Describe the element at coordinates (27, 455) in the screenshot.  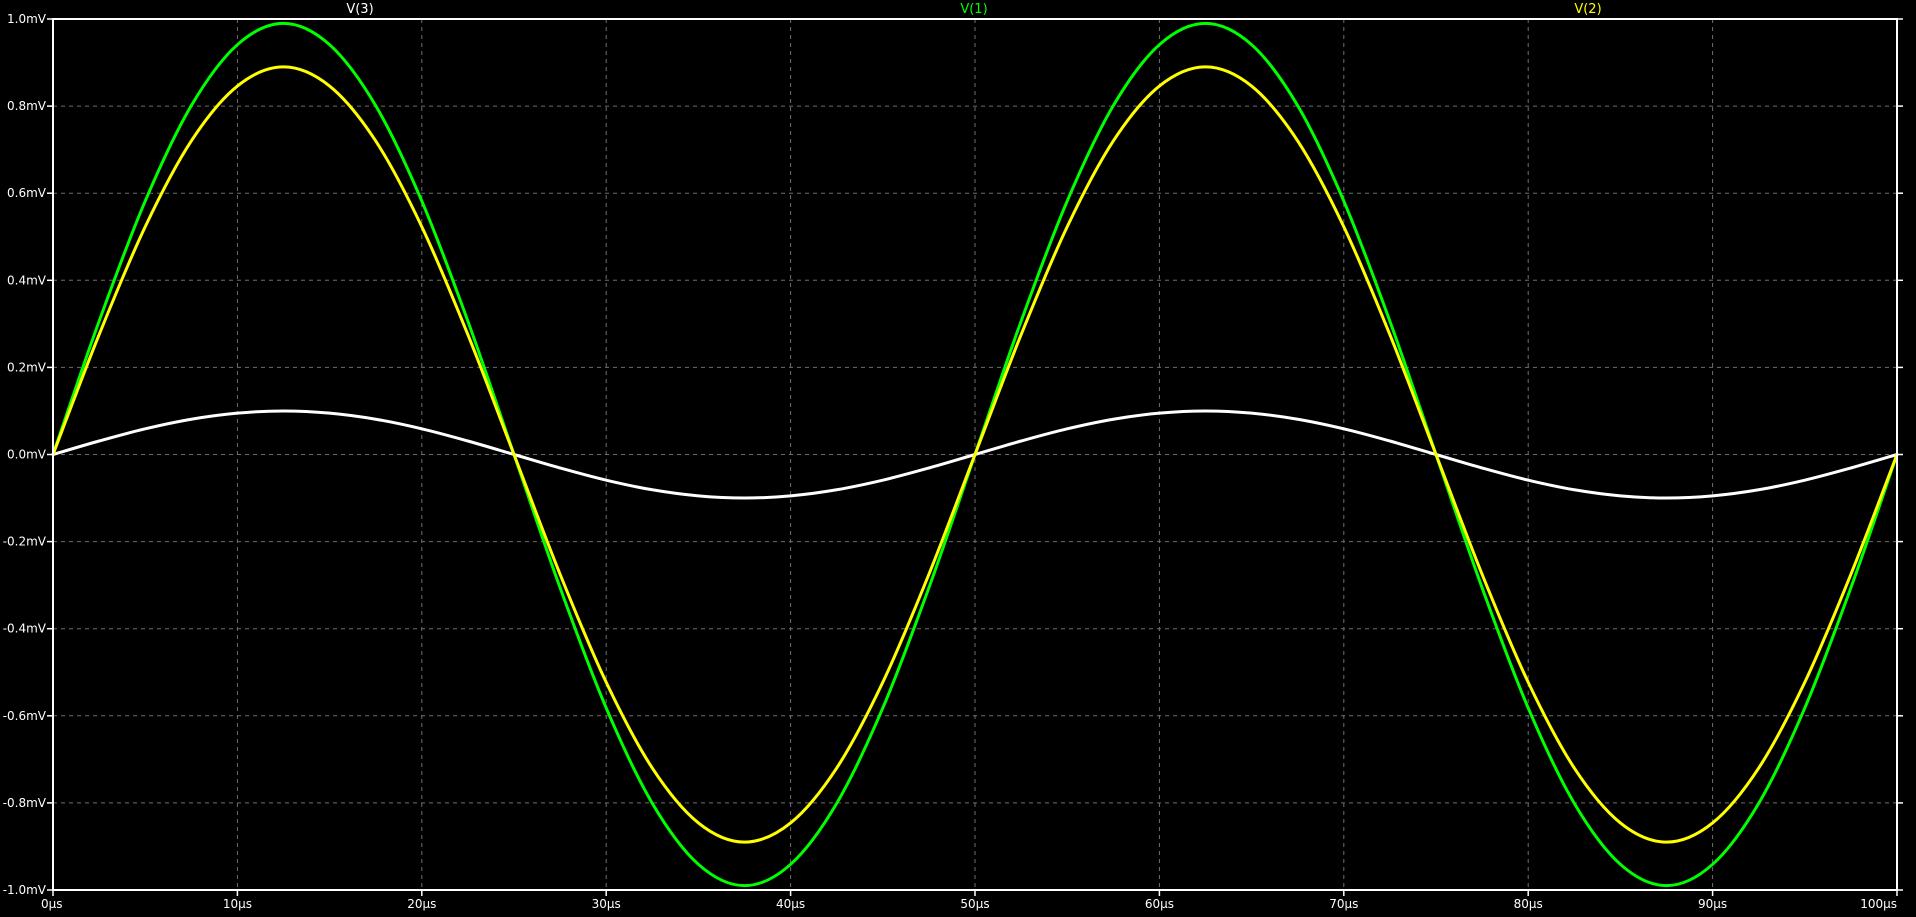
I see `y-tick-label: 0.0mV` at that location.